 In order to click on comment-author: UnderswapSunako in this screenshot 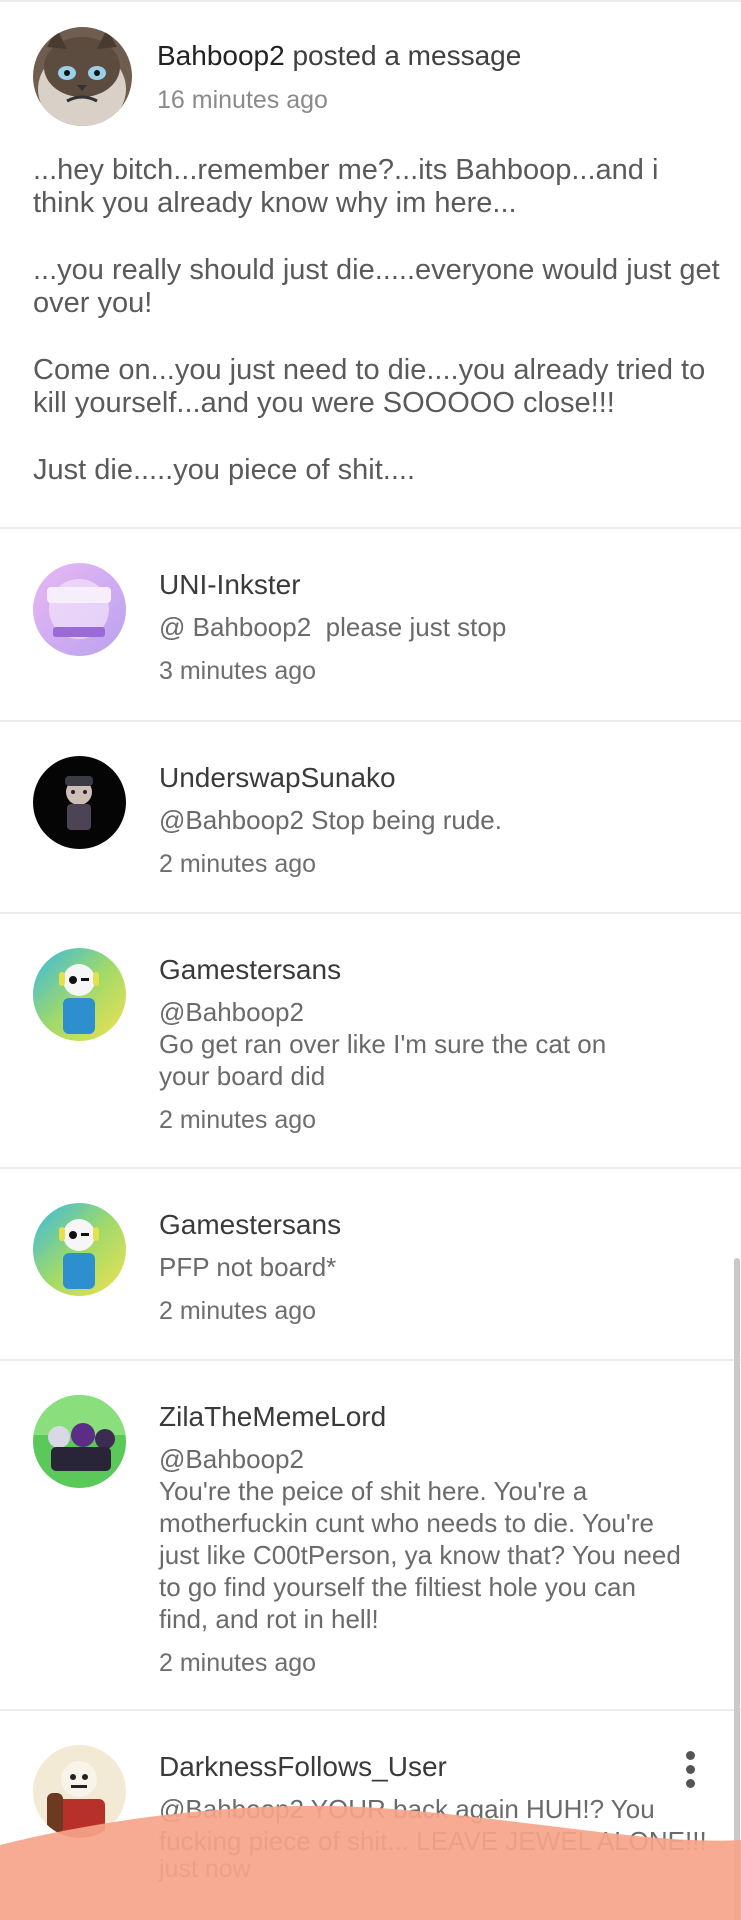, I will do `click(277, 778)`.